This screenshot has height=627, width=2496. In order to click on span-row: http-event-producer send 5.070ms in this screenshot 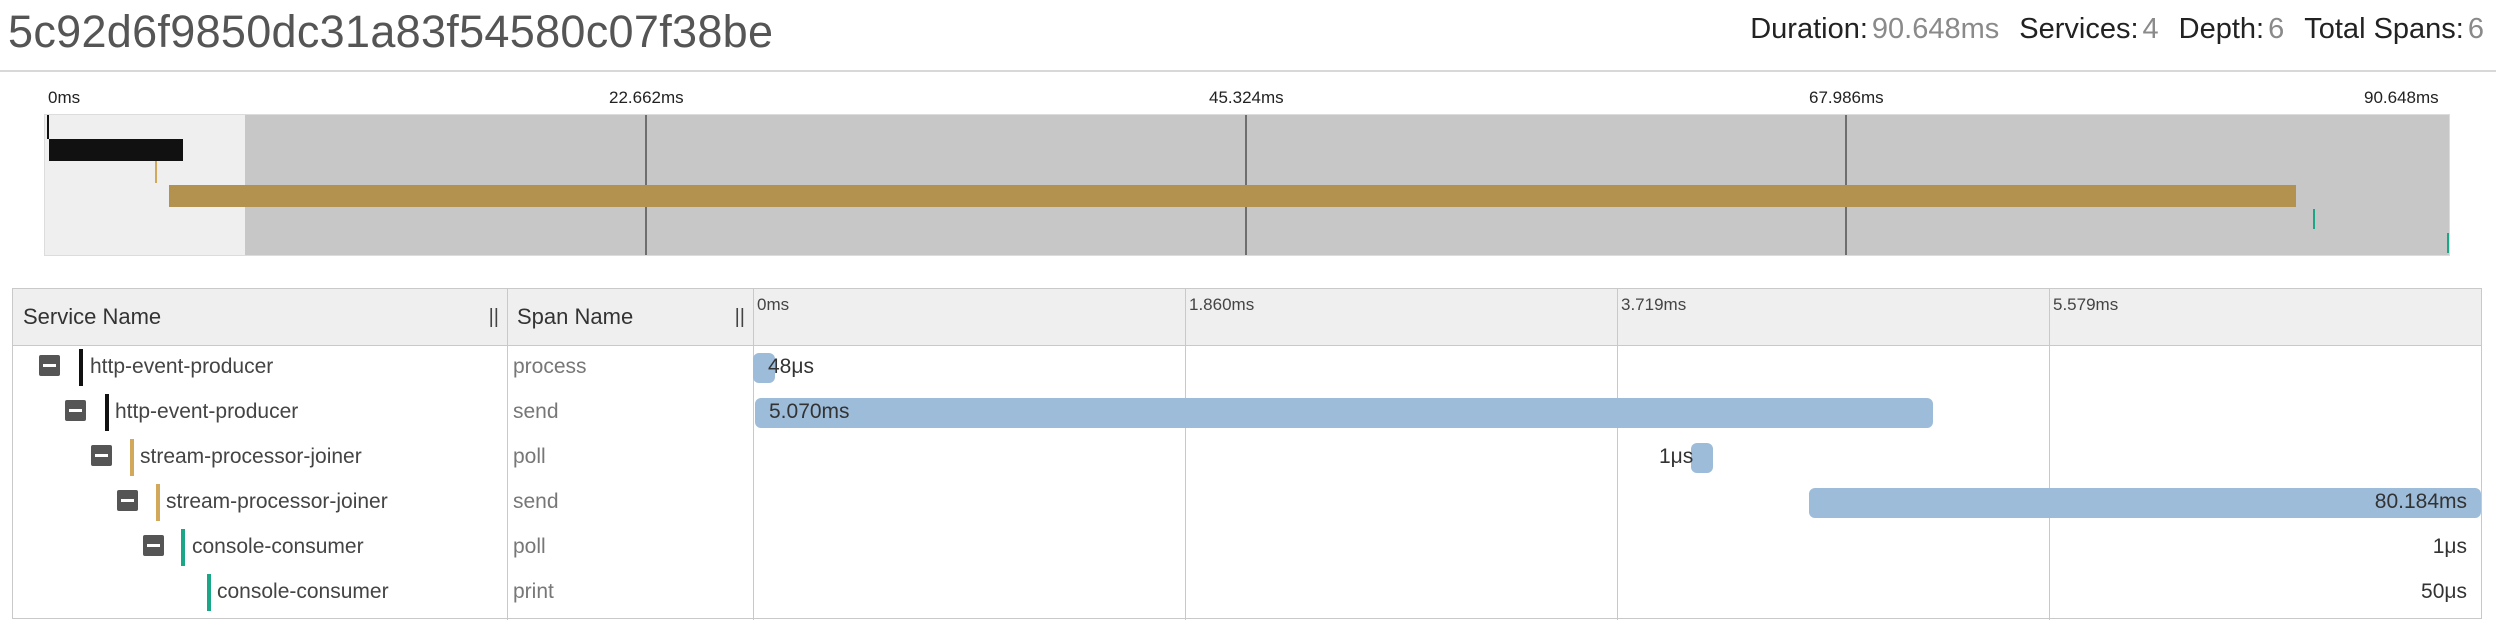, I will do `click(1247, 412)`.